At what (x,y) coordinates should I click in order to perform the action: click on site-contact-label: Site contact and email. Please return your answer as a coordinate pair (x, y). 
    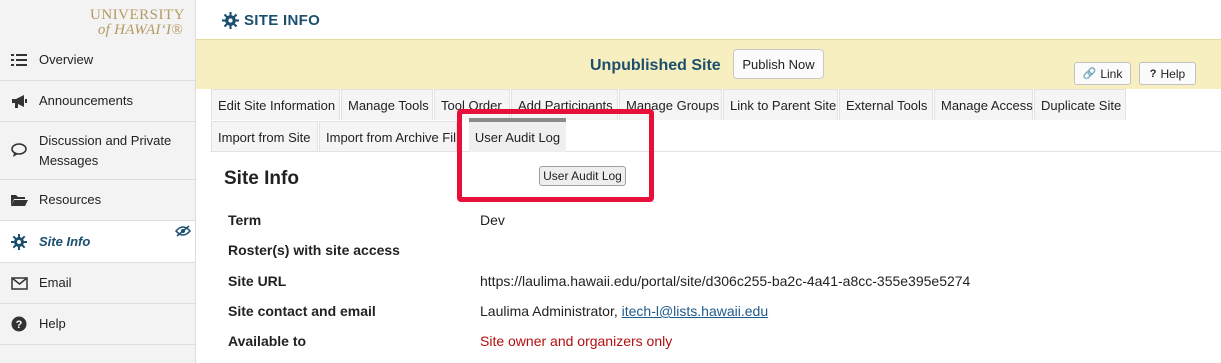
    Looking at the image, I should click on (302, 311).